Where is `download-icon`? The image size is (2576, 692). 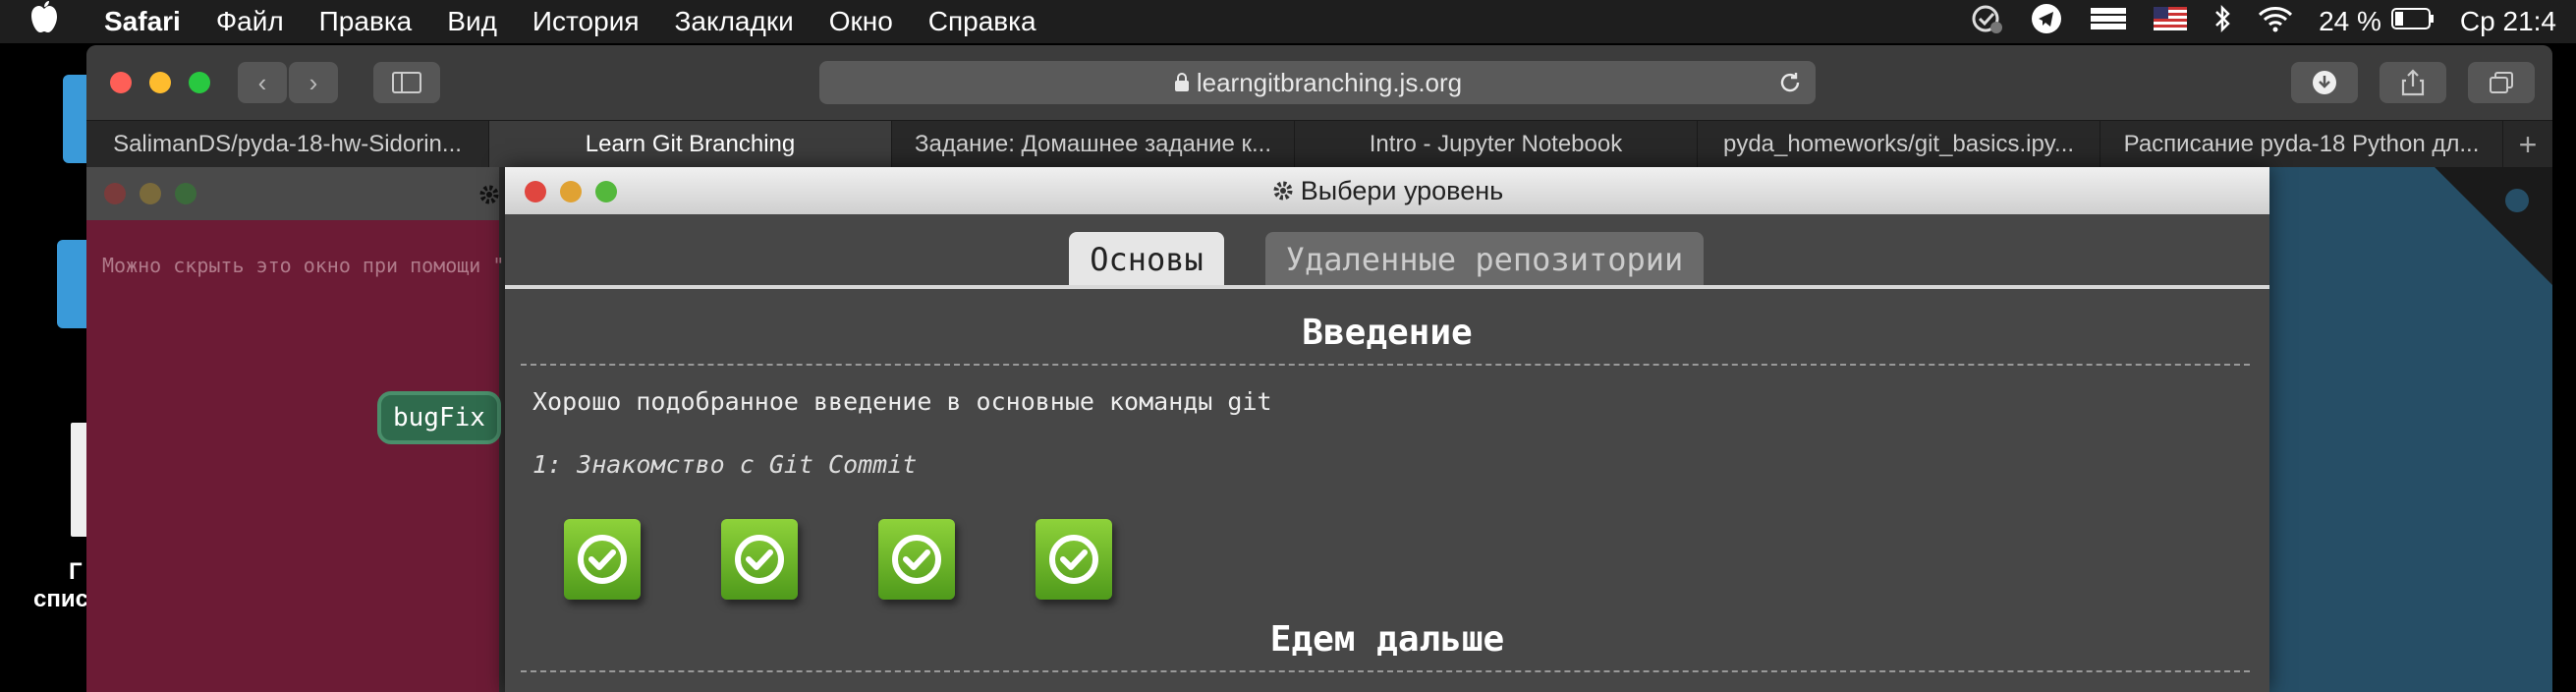 download-icon is located at coordinates (2324, 82).